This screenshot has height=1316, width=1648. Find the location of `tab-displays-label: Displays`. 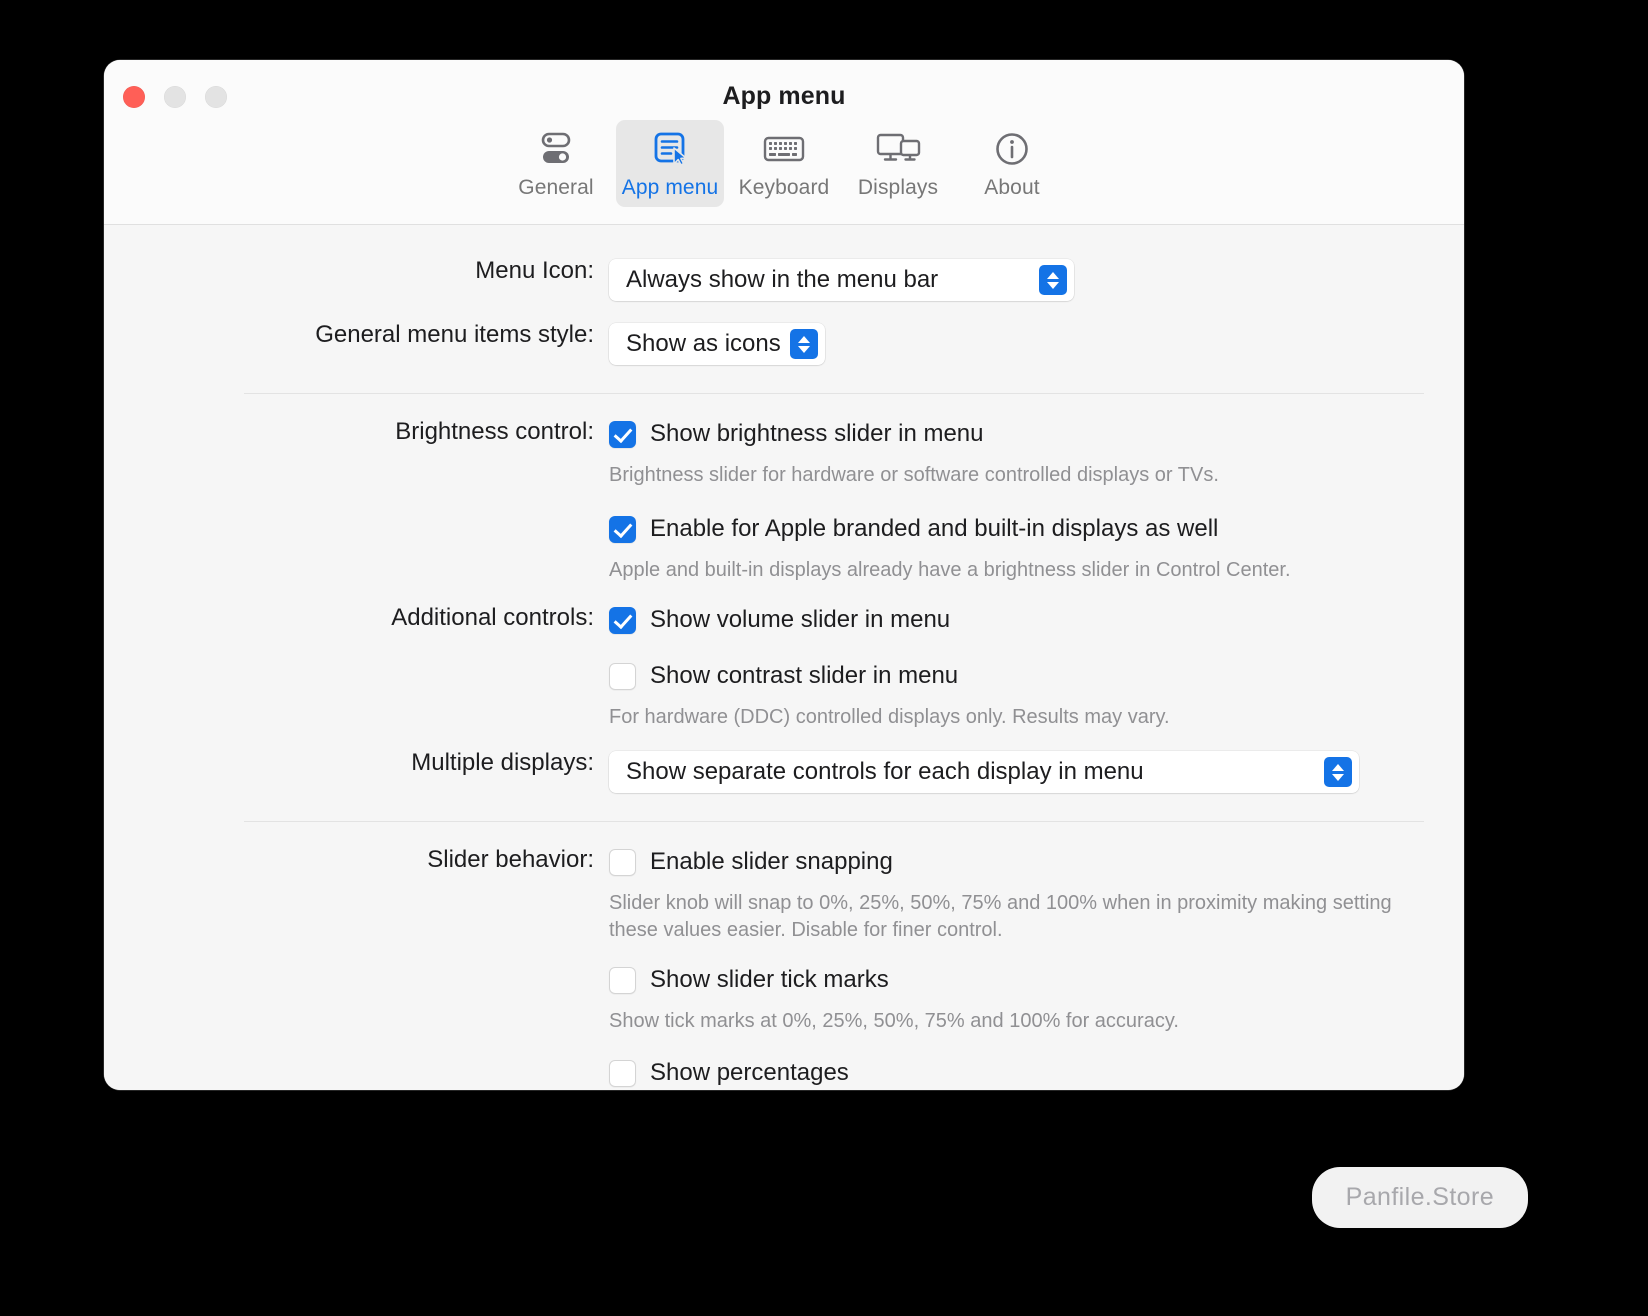

tab-displays-label: Displays is located at coordinates (898, 187).